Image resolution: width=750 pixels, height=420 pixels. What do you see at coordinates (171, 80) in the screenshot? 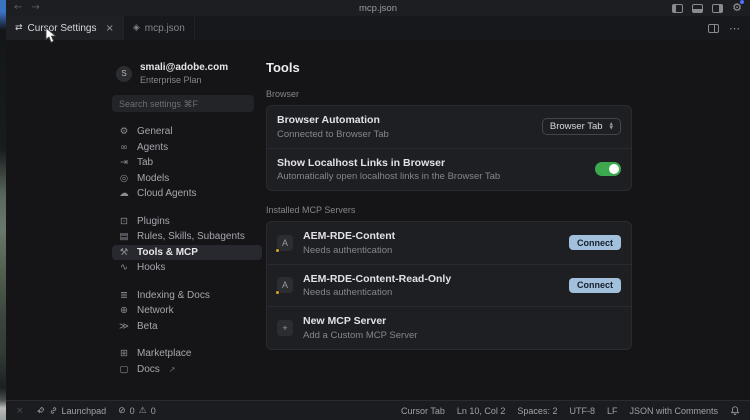
I see `account-plan: Enterprise Plan` at bounding box center [171, 80].